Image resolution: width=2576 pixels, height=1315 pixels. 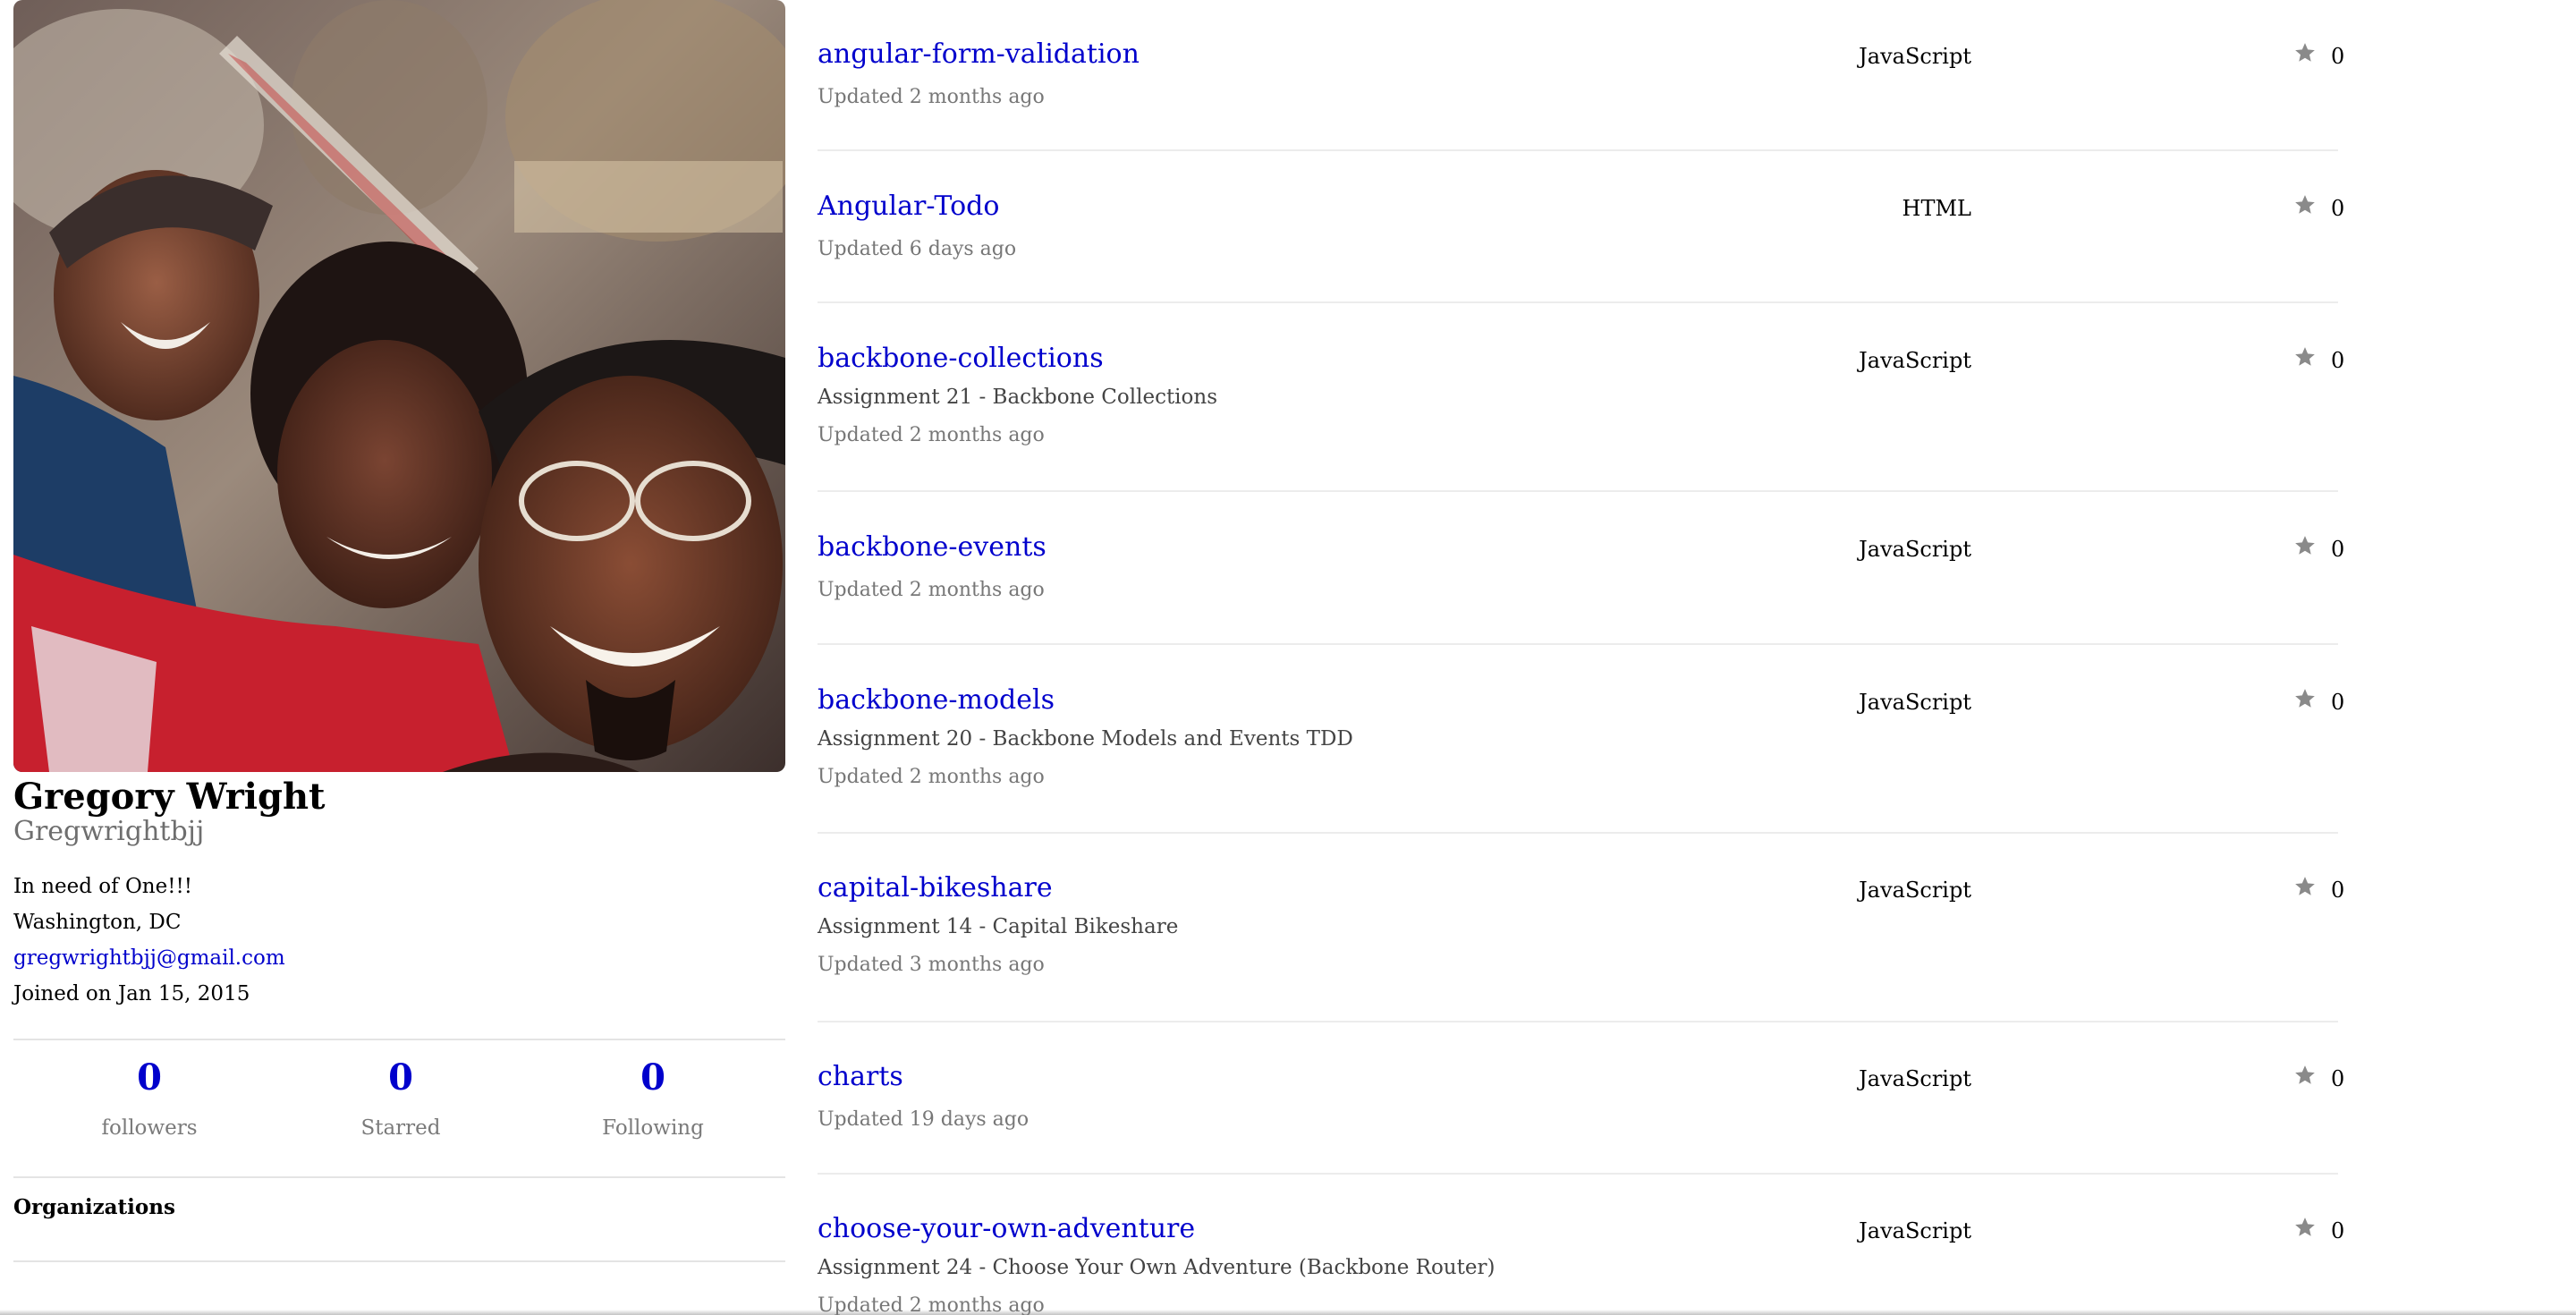 What do you see at coordinates (131, 993) in the screenshot?
I see `profile-joined-date: Joined on Jan 15, 2015` at bounding box center [131, 993].